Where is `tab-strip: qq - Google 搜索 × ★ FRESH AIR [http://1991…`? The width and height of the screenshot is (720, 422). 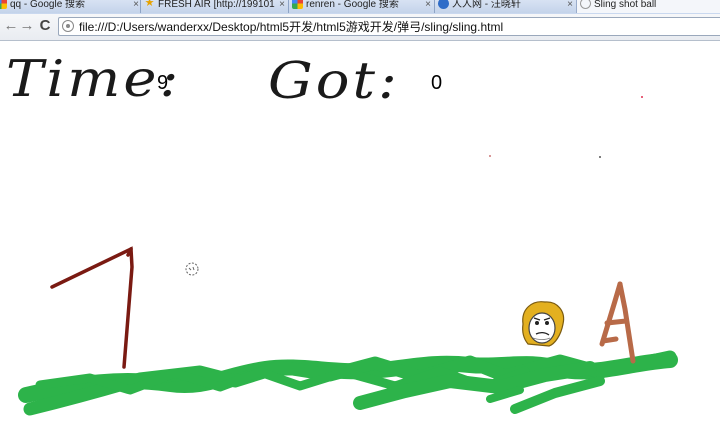
tab-strip: qq - Google 搜索 × ★ FRESH AIR [http://1991… is located at coordinates (360, 7).